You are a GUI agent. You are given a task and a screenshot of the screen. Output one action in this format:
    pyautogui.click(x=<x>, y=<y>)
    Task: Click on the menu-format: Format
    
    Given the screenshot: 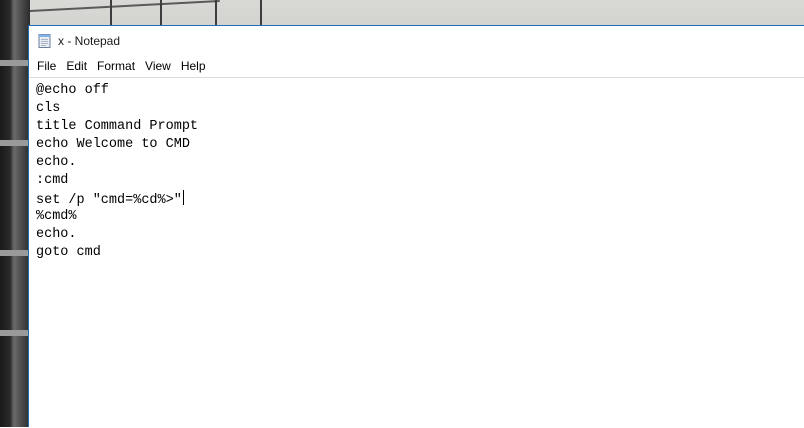 What is the action you would take?
    pyautogui.click(x=116, y=66)
    